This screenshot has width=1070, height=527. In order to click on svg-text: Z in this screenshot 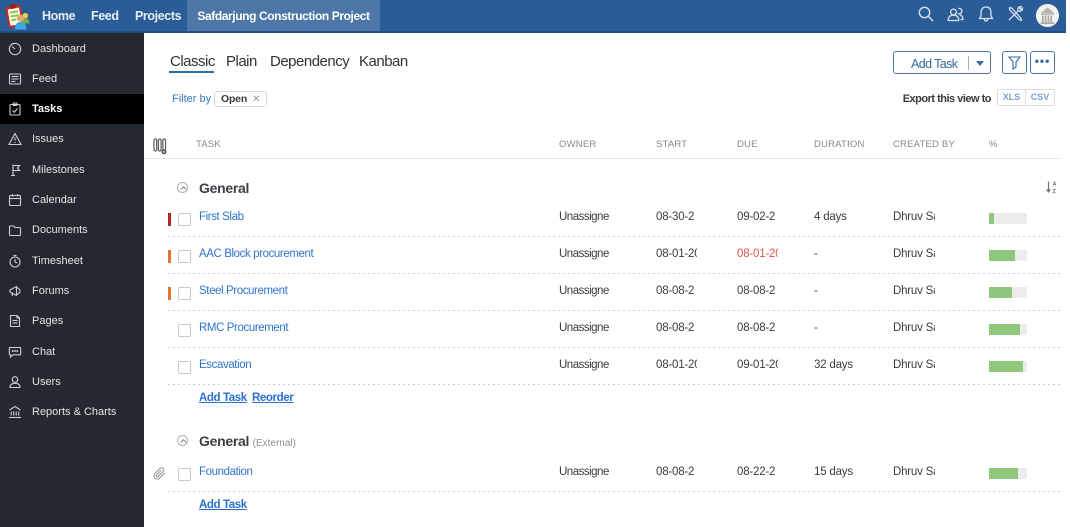, I will do `click(1055, 191)`.